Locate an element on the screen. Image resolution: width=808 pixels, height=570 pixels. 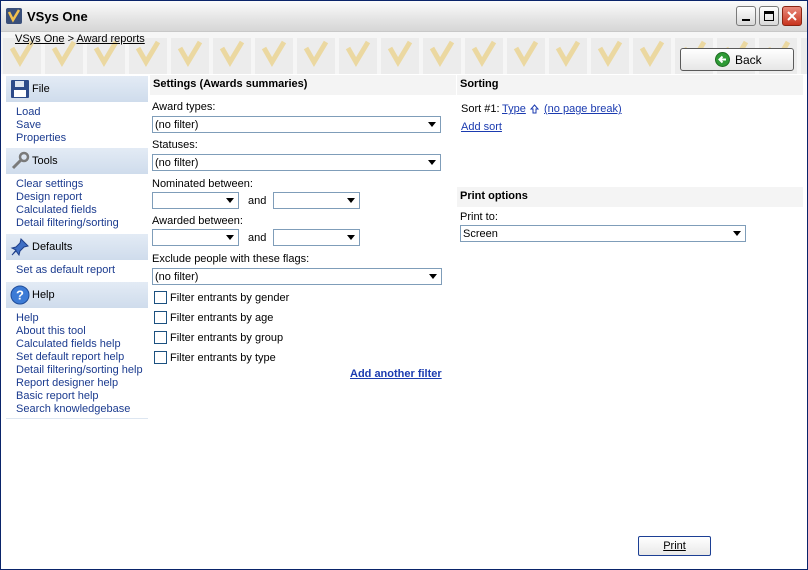
sidebar-item-help: Help is located at coordinates (82, 318).